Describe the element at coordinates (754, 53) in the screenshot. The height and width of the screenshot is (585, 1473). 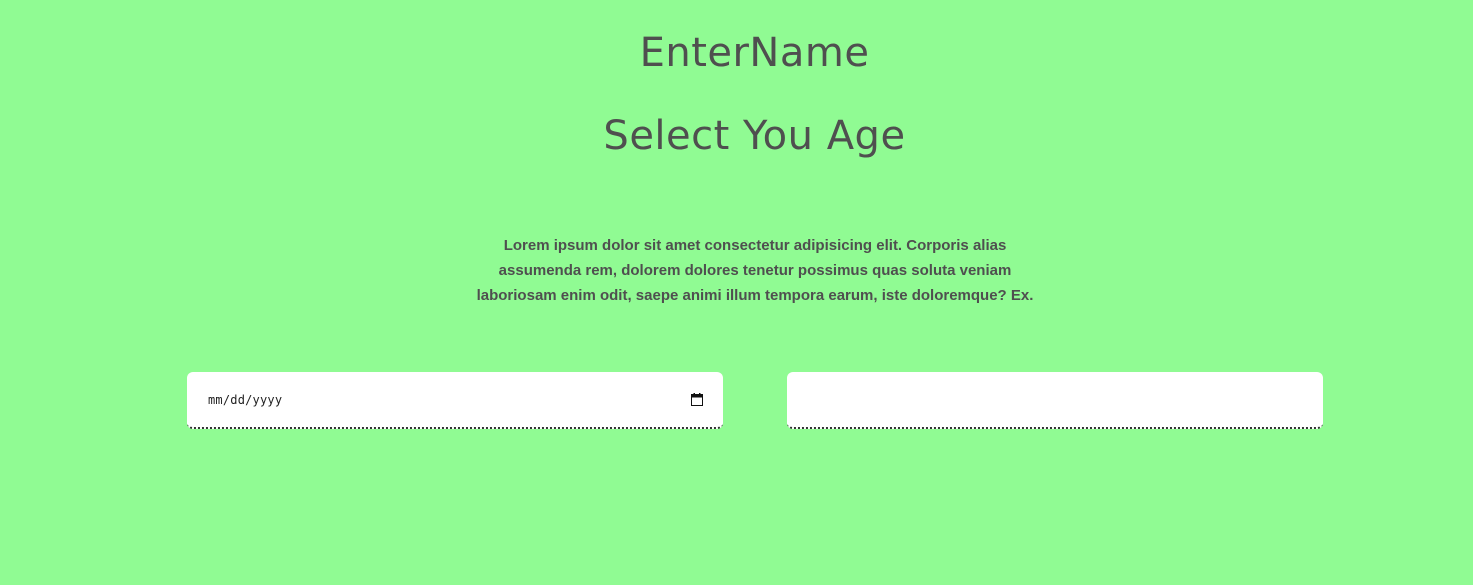
I see `page-title: EnterName` at that location.